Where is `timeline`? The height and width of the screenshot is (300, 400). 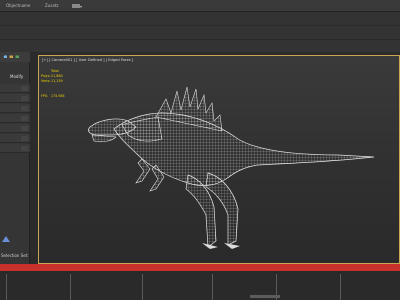
timeline is located at coordinates (200, 282).